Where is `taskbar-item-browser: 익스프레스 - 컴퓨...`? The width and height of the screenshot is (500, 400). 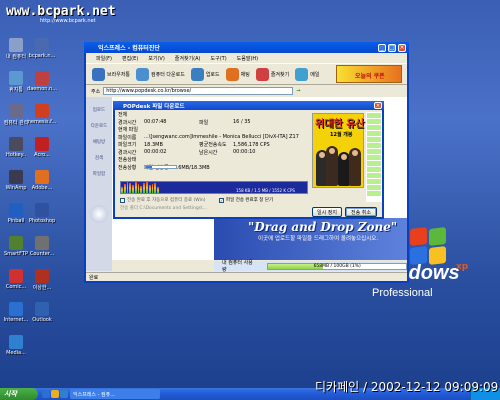
taskbar-item-browser: 익스프레스 - 컴퓨... is located at coordinates (115, 394).